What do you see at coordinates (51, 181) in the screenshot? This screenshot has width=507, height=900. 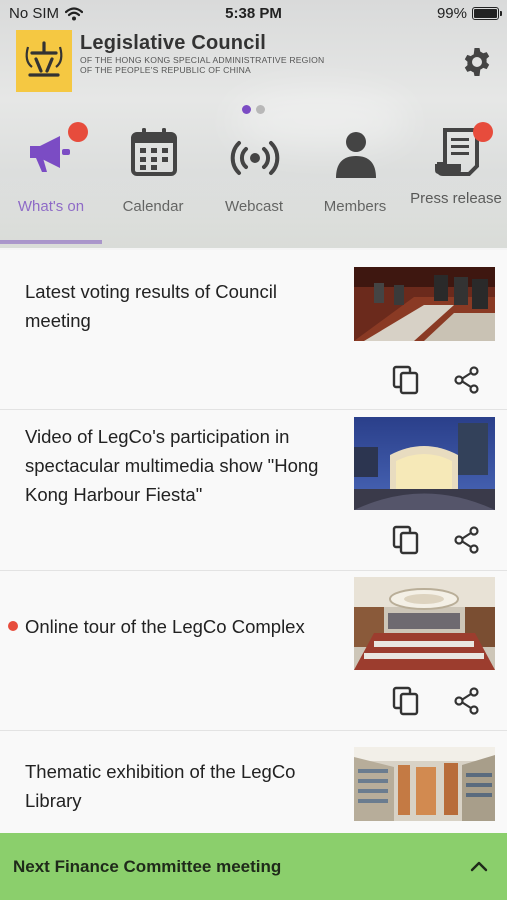 I see `tab-whats-on: What's on` at bounding box center [51, 181].